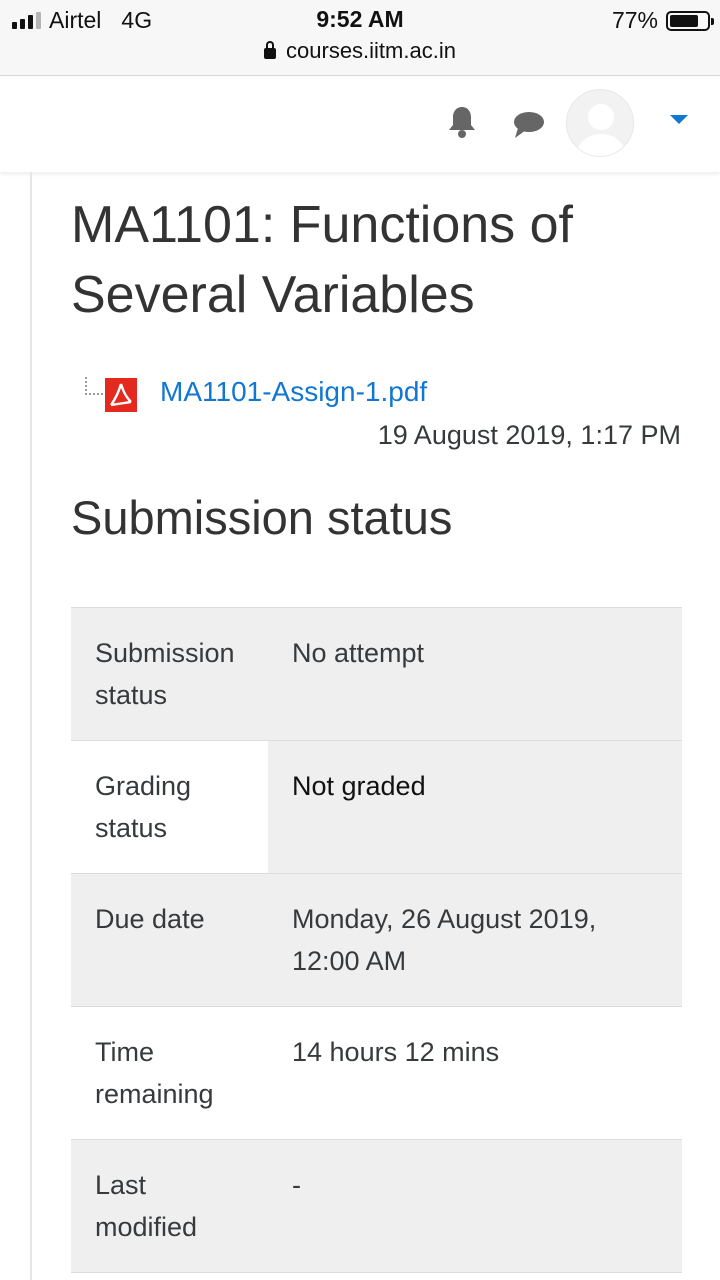  I want to click on url-bar: courses.iitm.ac.in, so click(360, 51).